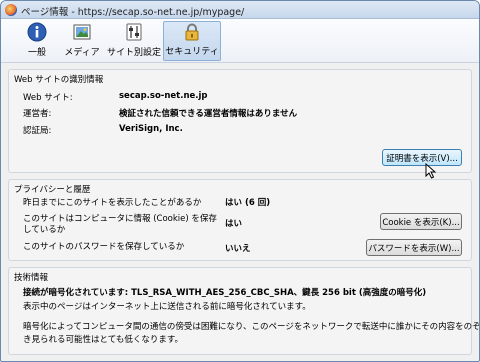  What do you see at coordinates (238, 249) in the screenshot?
I see `password-answer: いいえ` at bounding box center [238, 249].